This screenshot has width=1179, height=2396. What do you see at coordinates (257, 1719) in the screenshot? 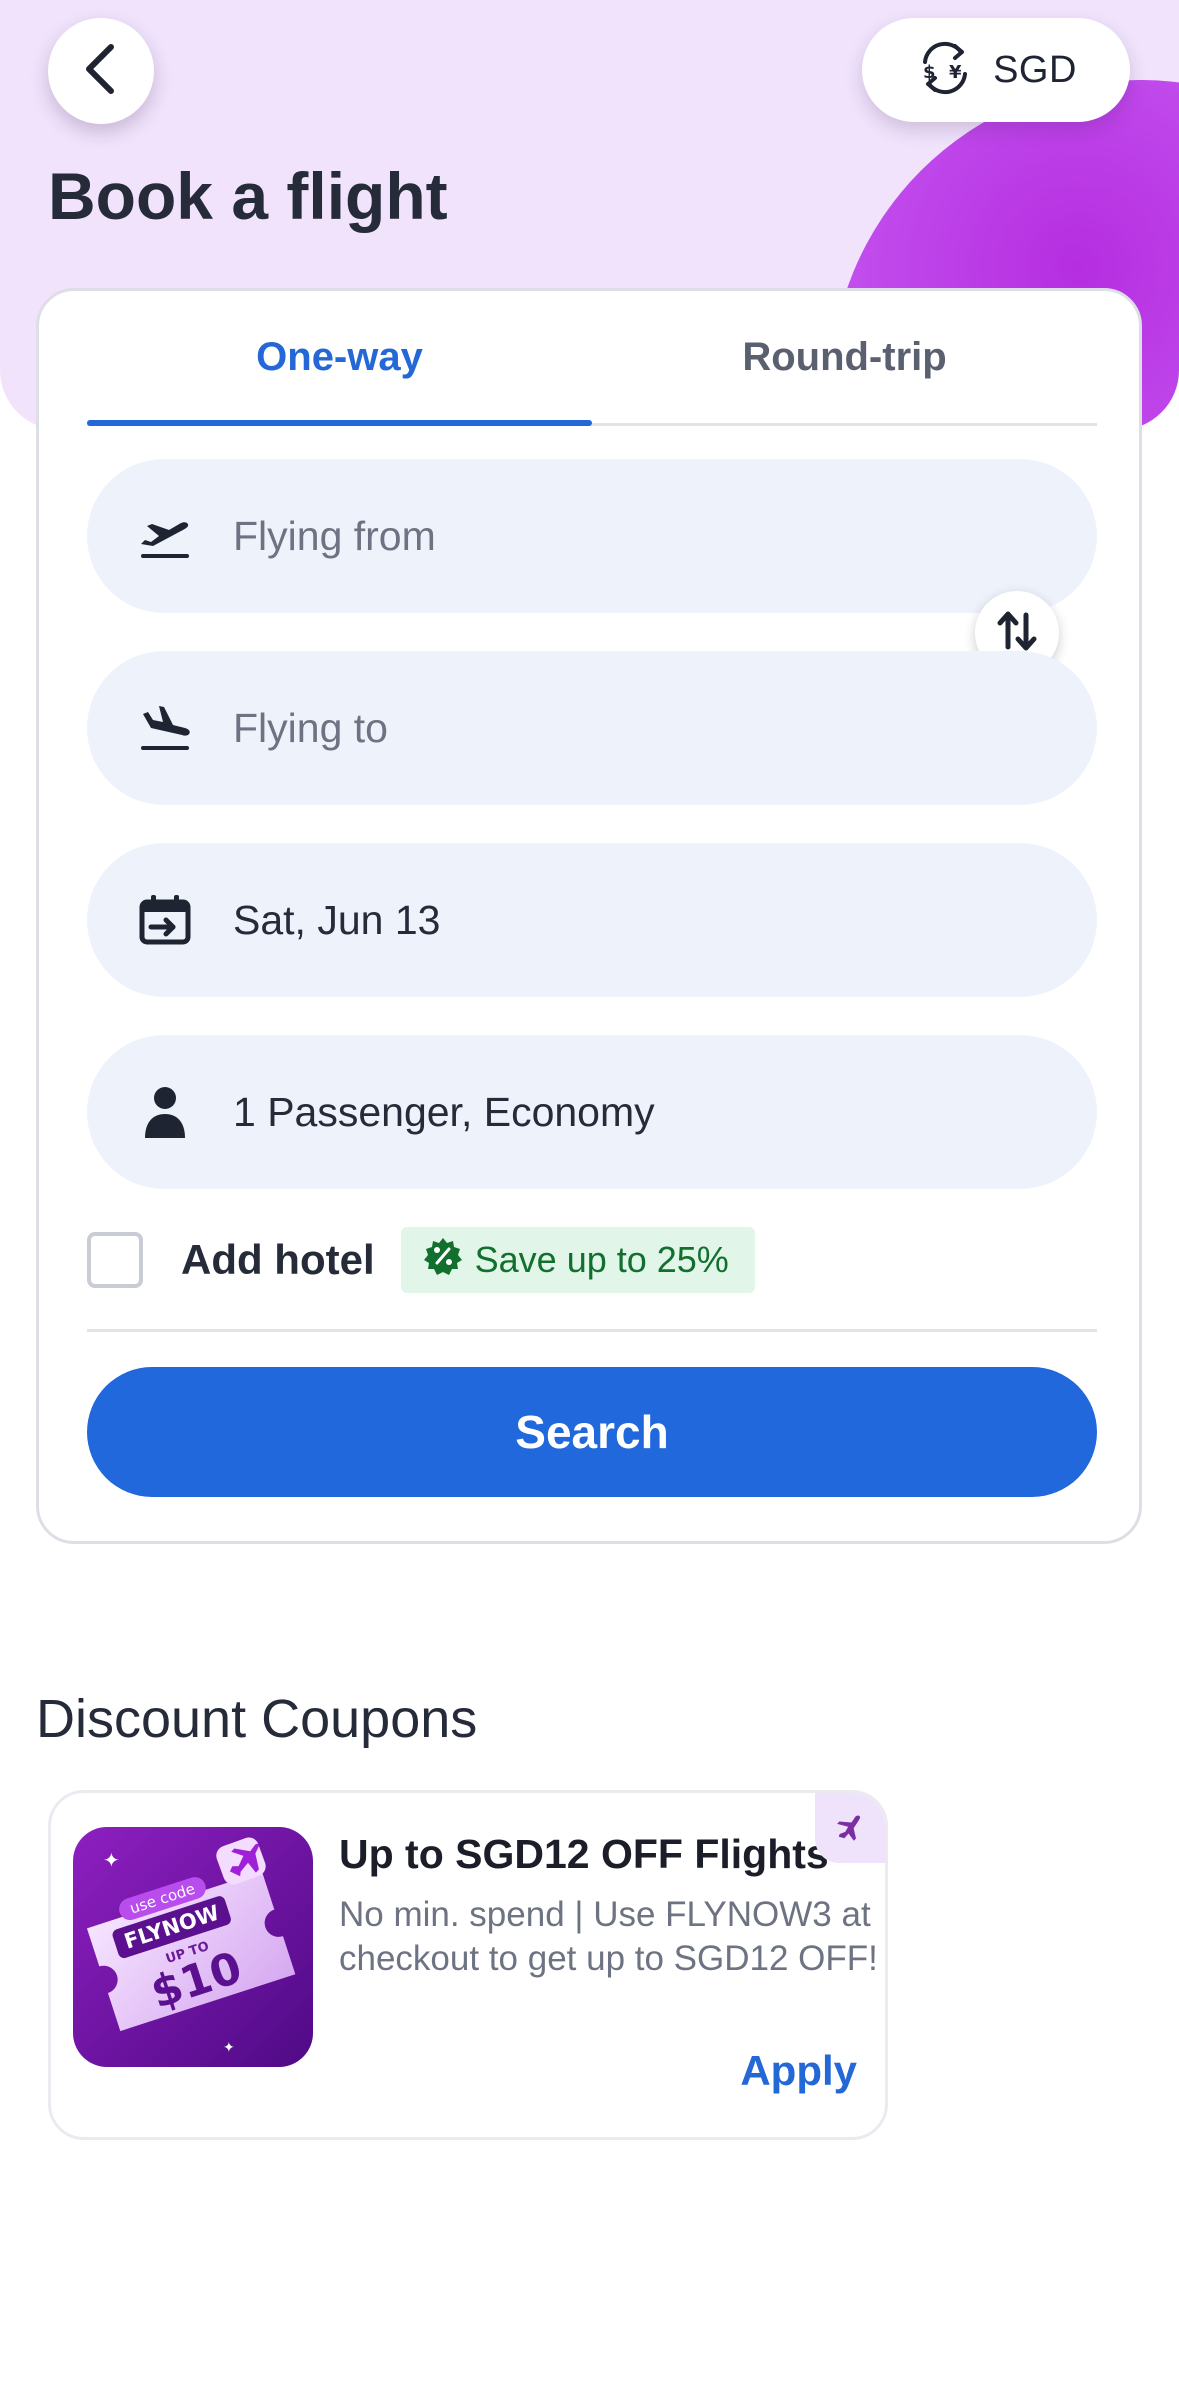
I see `section-title-discount-coupons: Discount Coupons` at bounding box center [257, 1719].